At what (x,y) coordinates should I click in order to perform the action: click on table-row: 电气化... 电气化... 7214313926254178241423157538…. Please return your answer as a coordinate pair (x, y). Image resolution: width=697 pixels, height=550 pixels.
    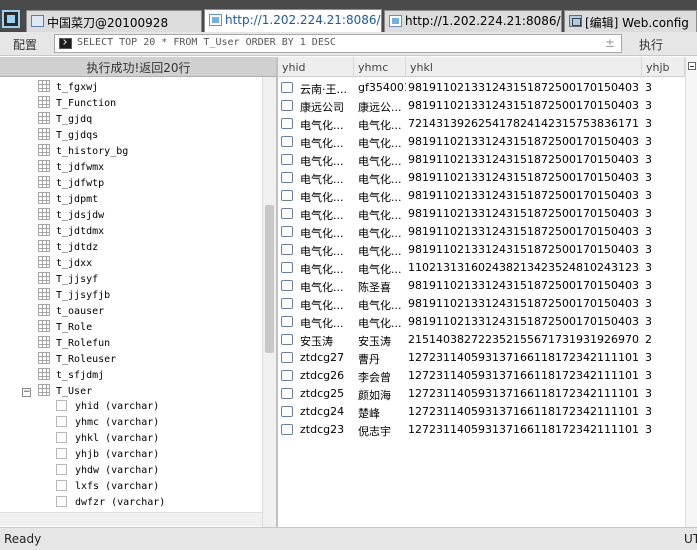
    Looking at the image, I should click on (481, 124).